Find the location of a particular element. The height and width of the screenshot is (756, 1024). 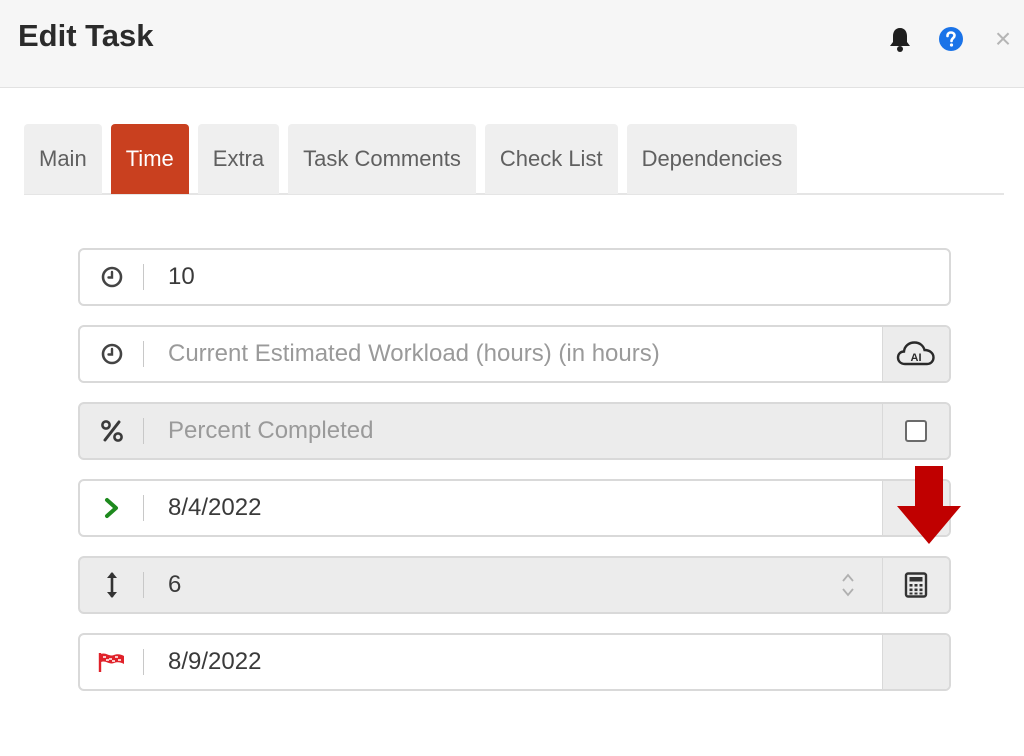

chevron-right-icon is located at coordinates (112, 508).